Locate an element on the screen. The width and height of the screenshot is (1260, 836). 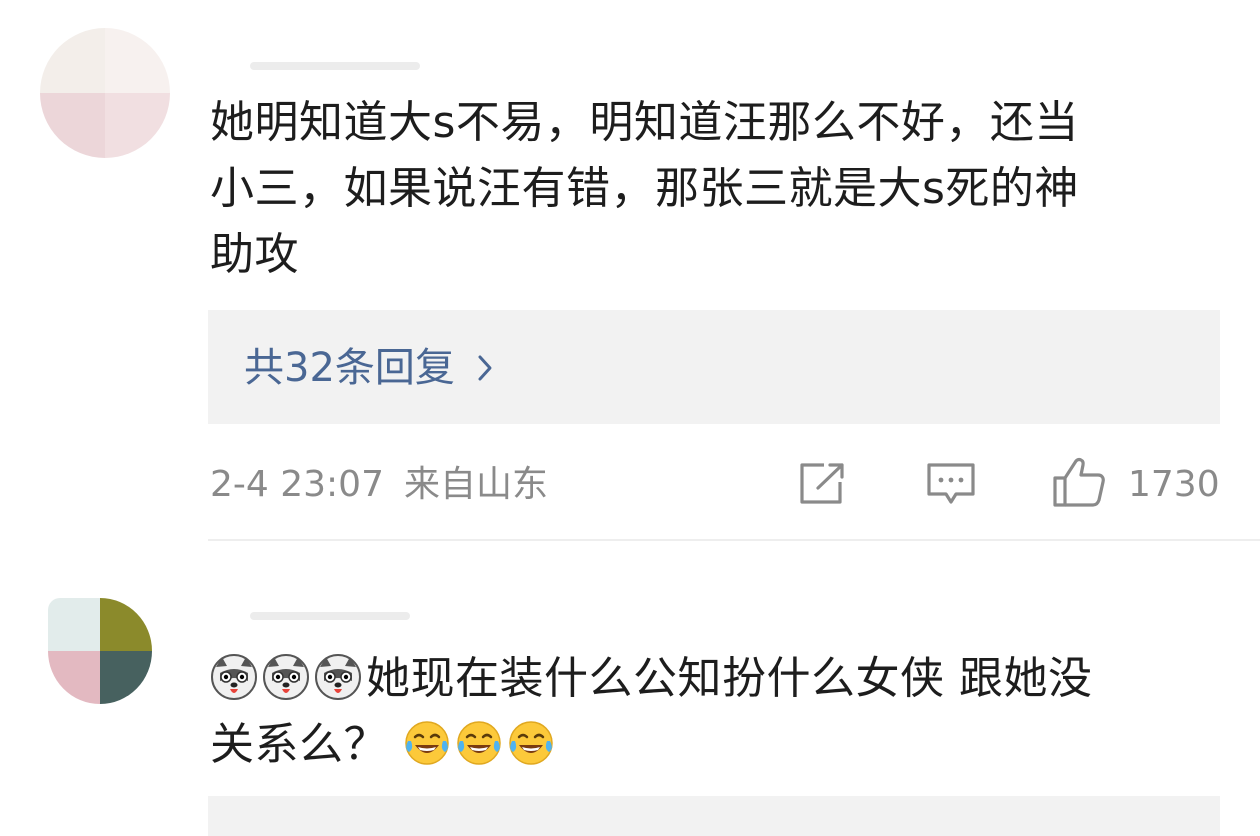
comment-text: 她现在装什么公知扮什么女侠 跟她没 is located at coordinates (729, 678).